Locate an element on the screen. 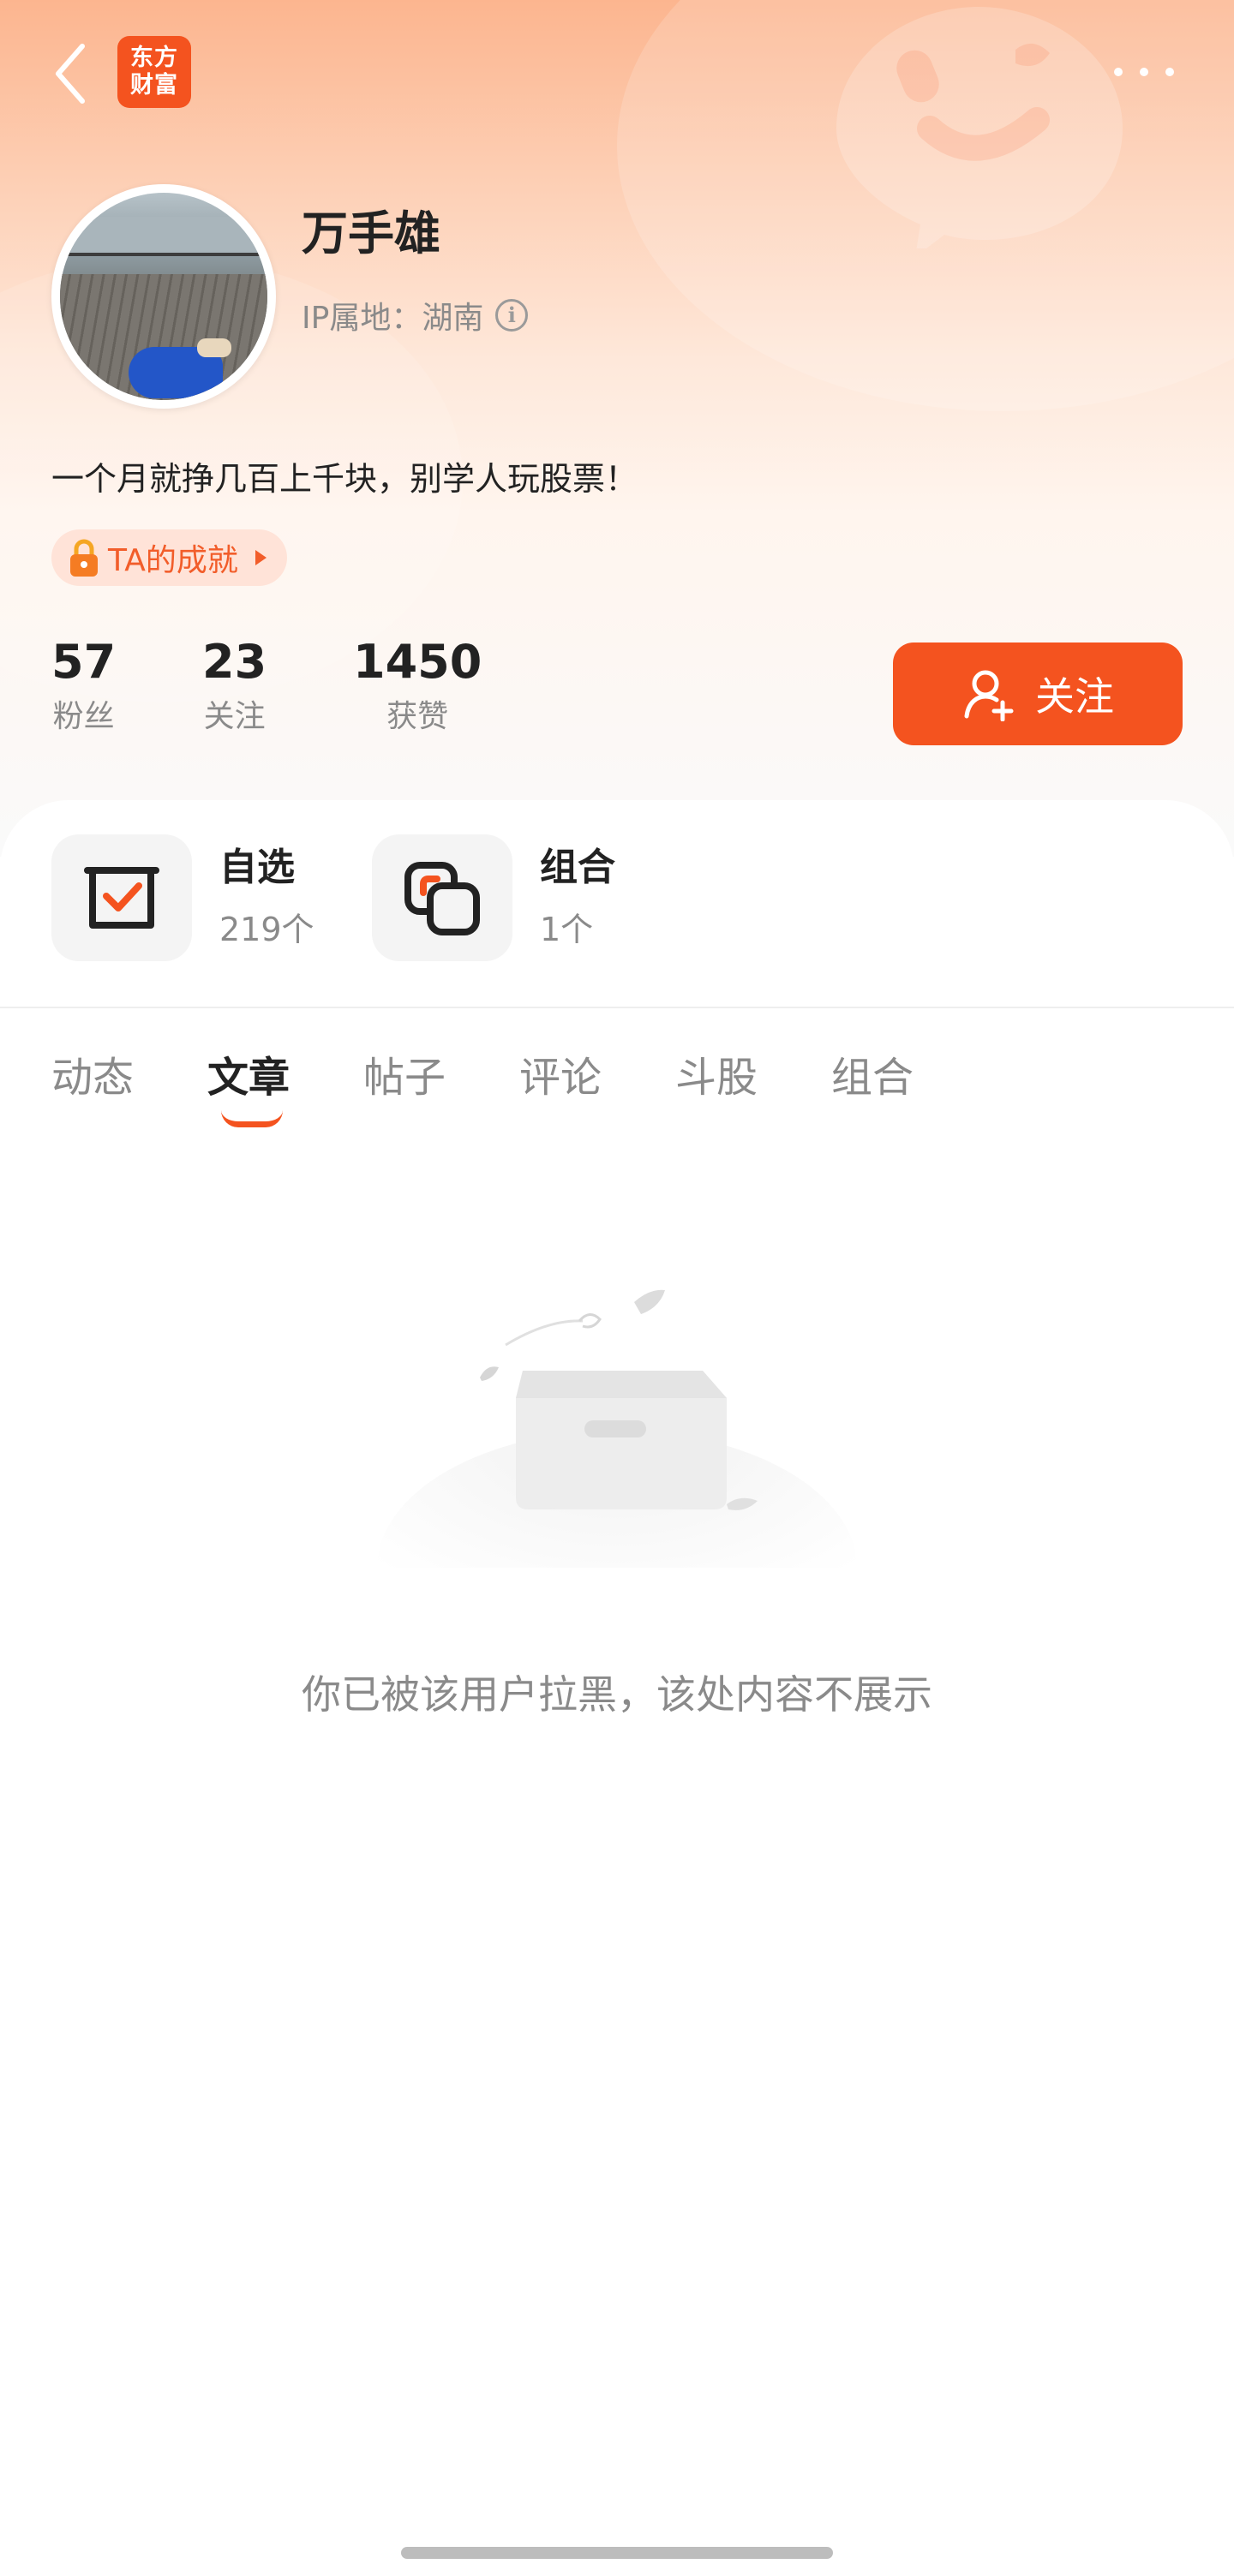 This screenshot has width=1234, height=2576. stat-label: 关注 is located at coordinates (234, 717).